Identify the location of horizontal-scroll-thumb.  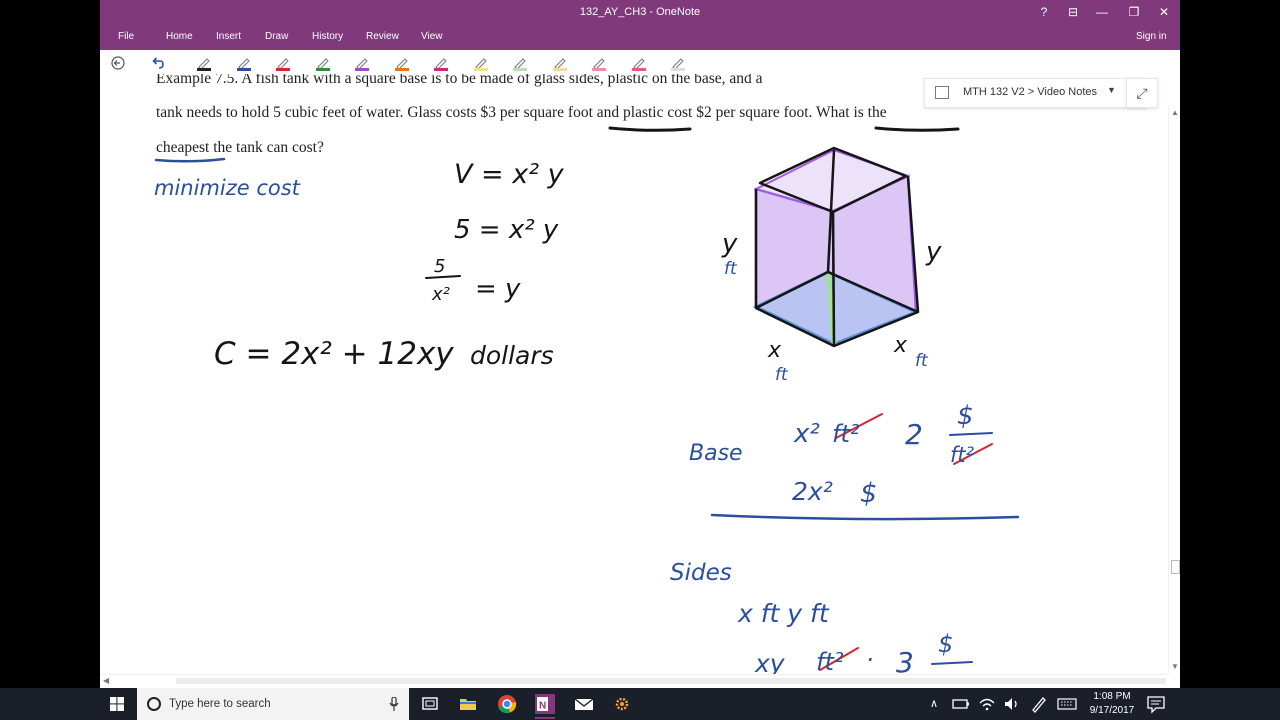
(671, 681).